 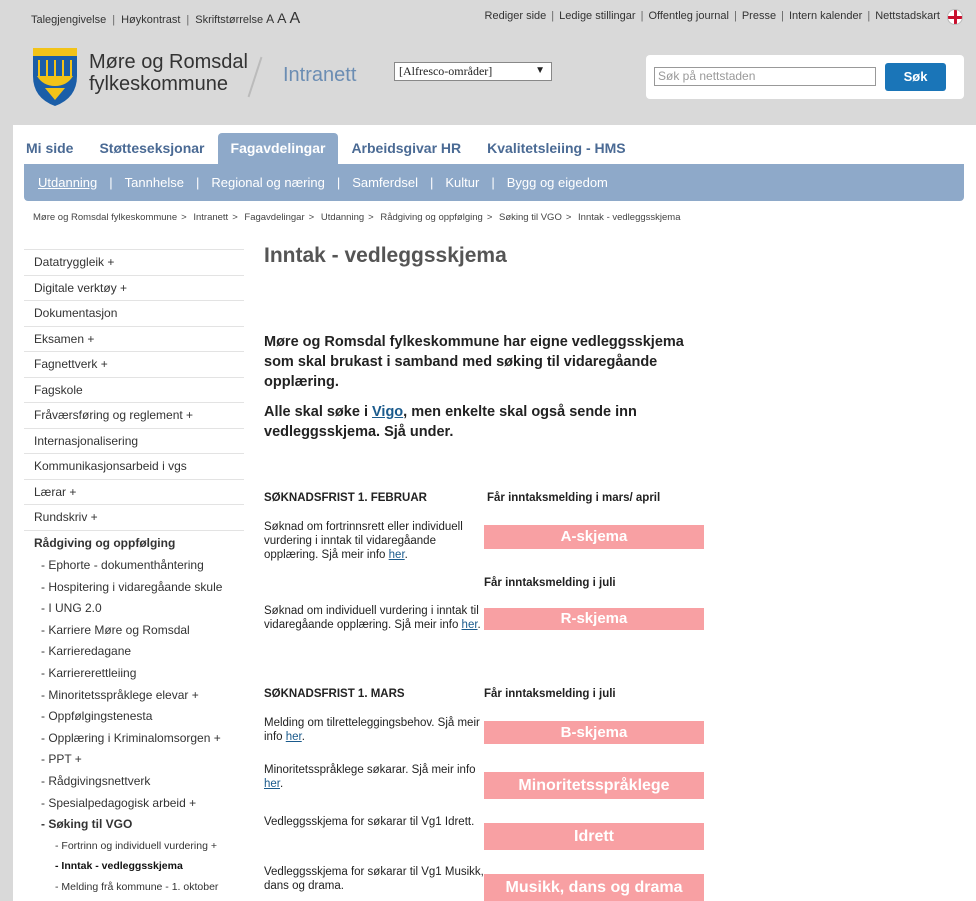 What do you see at coordinates (134, 652) in the screenshot?
I see `sidebar-subitem: - Karrieredagane` at bounding box center [134, 652].